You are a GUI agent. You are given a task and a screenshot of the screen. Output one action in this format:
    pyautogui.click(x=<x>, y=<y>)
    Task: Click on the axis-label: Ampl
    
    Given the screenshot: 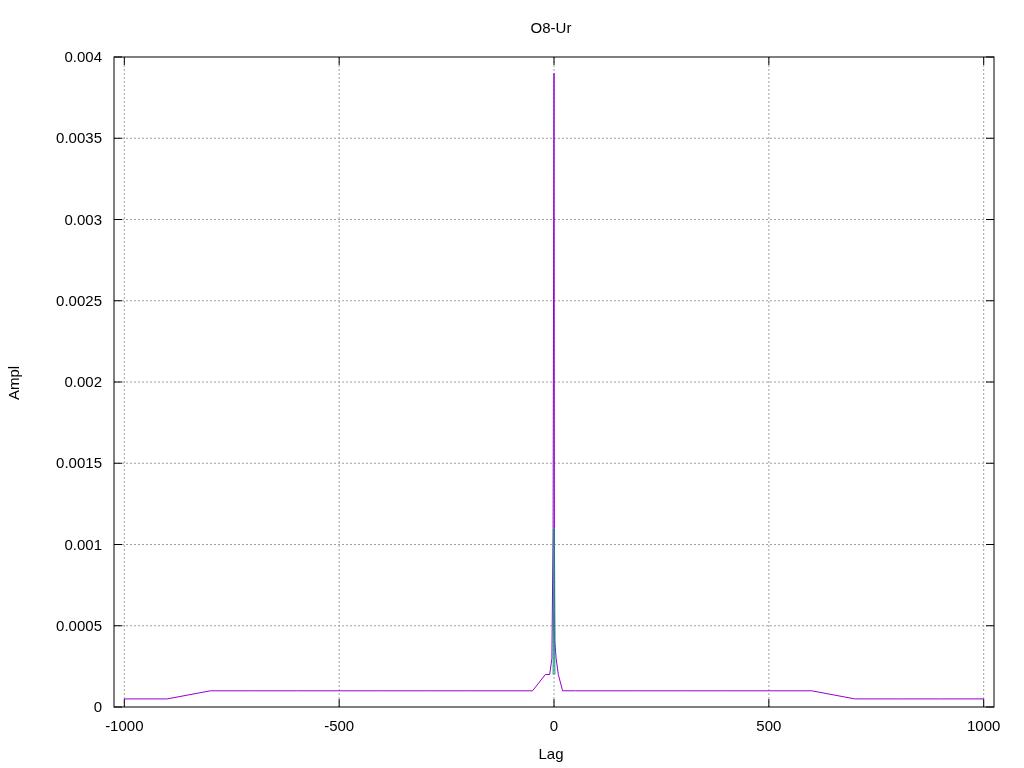 What is the action you would take?
    pyautogui.click(x=13, y=383)
    